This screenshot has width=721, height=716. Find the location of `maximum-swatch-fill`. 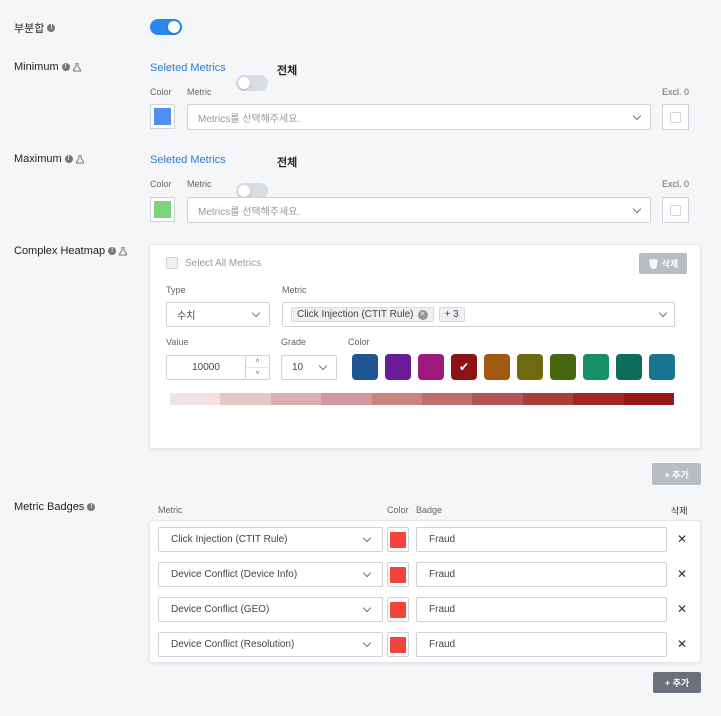

maximum-swatch-fill is located at coordinates (162, 209).